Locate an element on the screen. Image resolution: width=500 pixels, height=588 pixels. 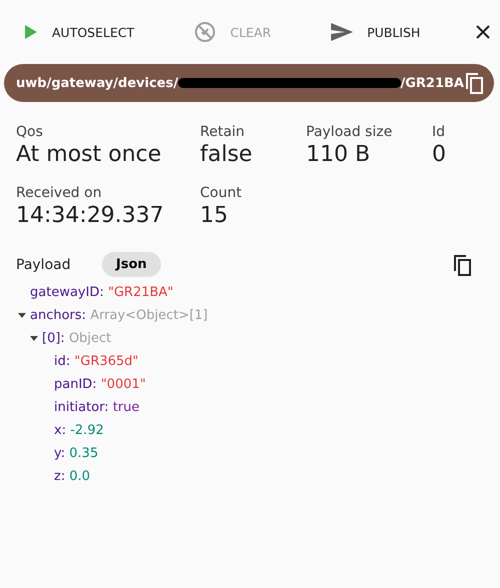
play-icon is located at coordinates (31, 32).